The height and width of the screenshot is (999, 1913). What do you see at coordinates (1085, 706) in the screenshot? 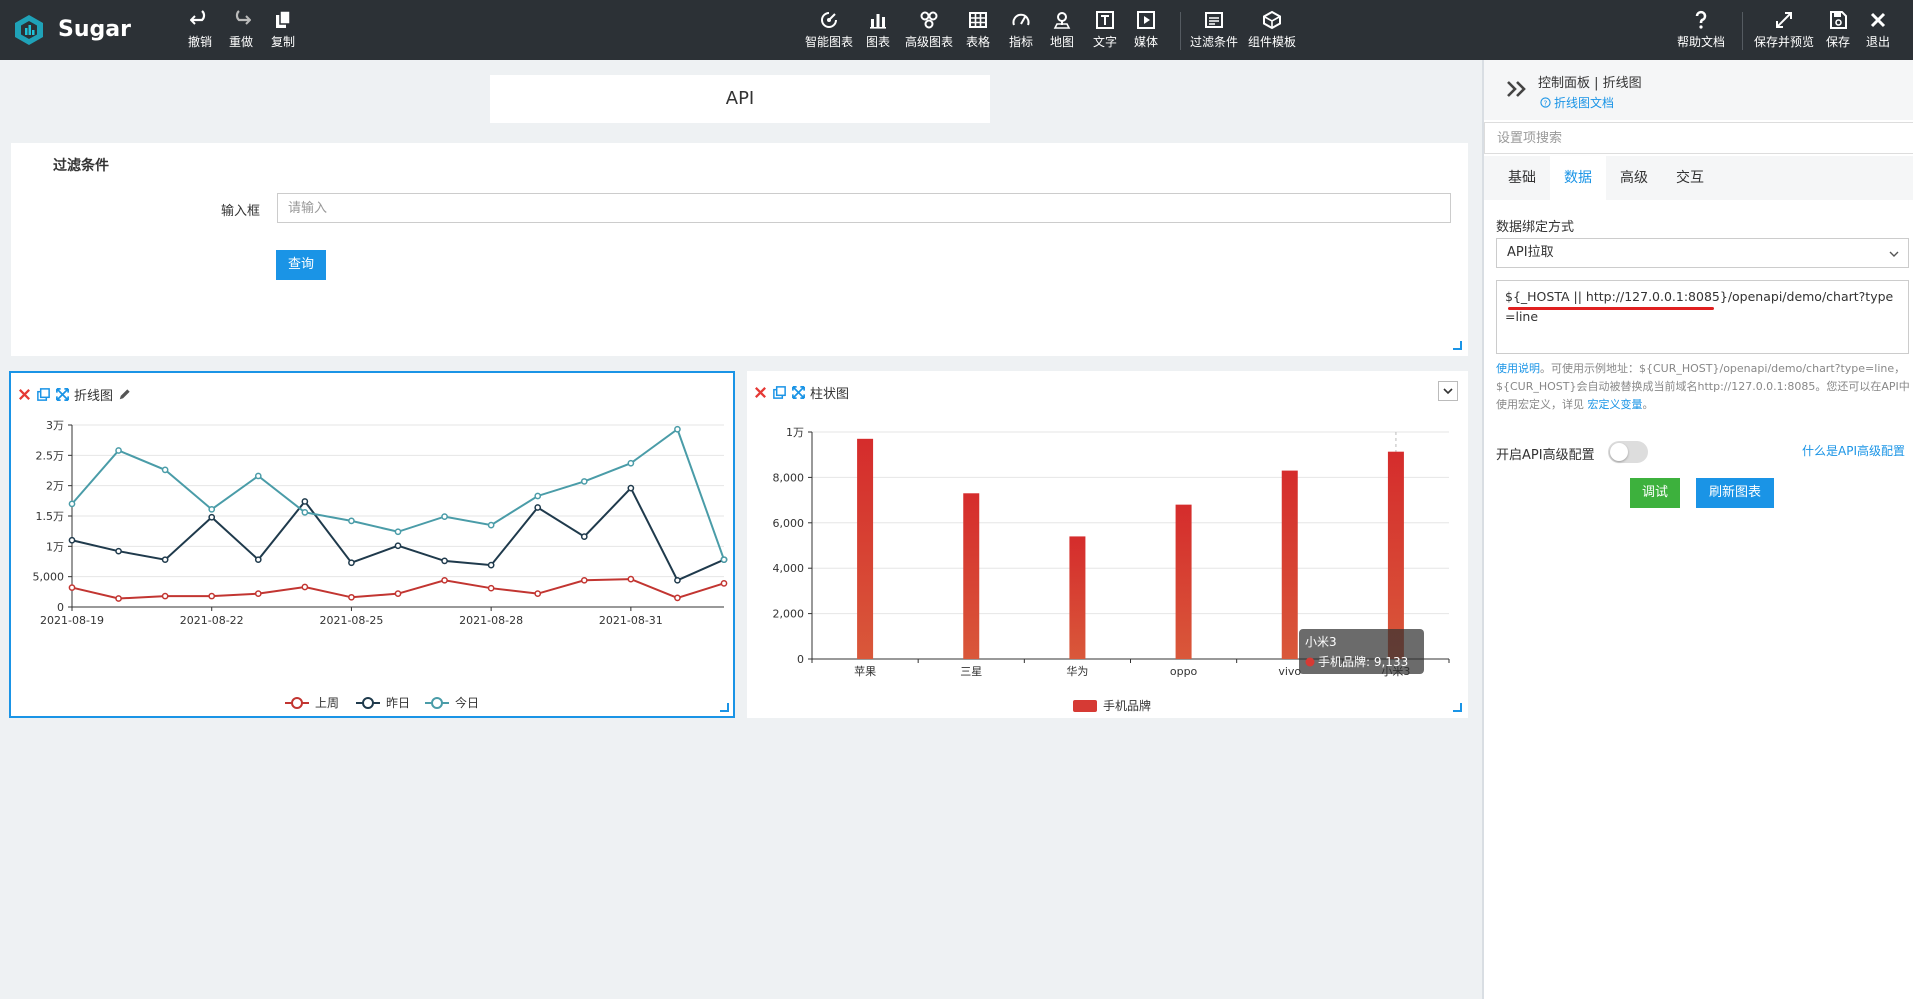
I see `legend-swatch` at bounding box center [1085, 706].